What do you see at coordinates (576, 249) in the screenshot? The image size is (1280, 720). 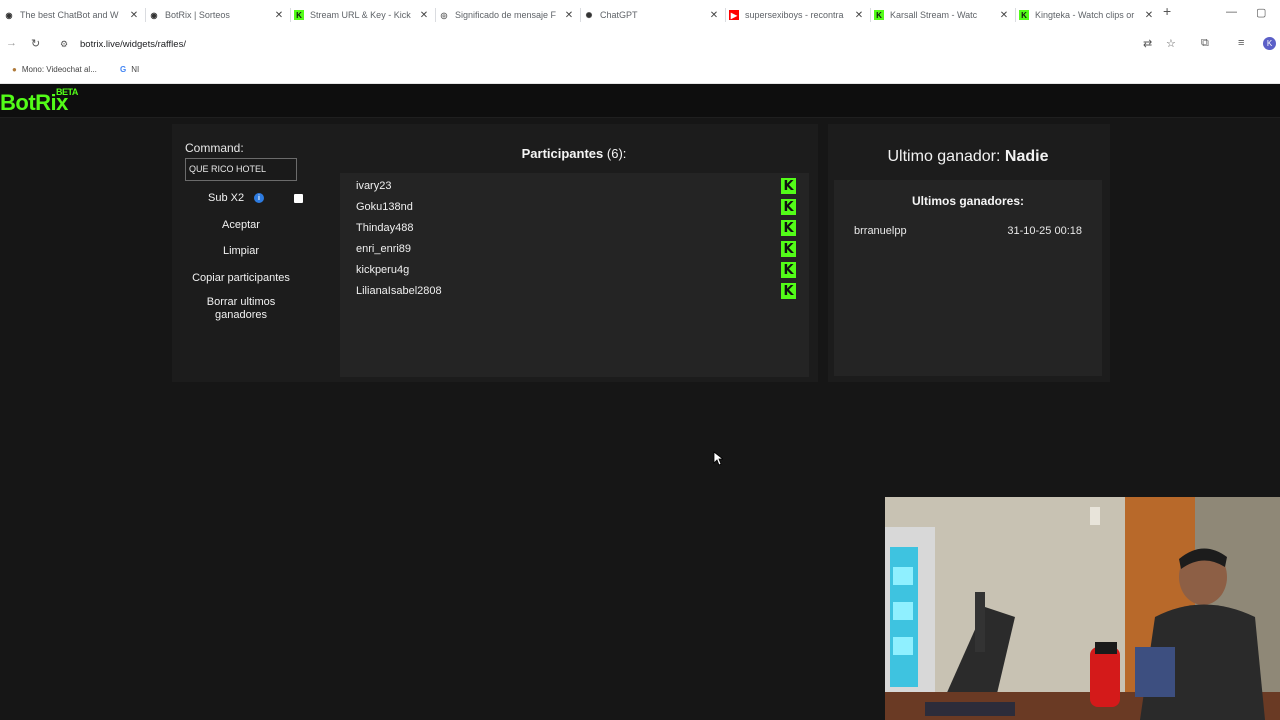 I see `participant-row: enri_enri89 K` at bounding box center [576, 249].